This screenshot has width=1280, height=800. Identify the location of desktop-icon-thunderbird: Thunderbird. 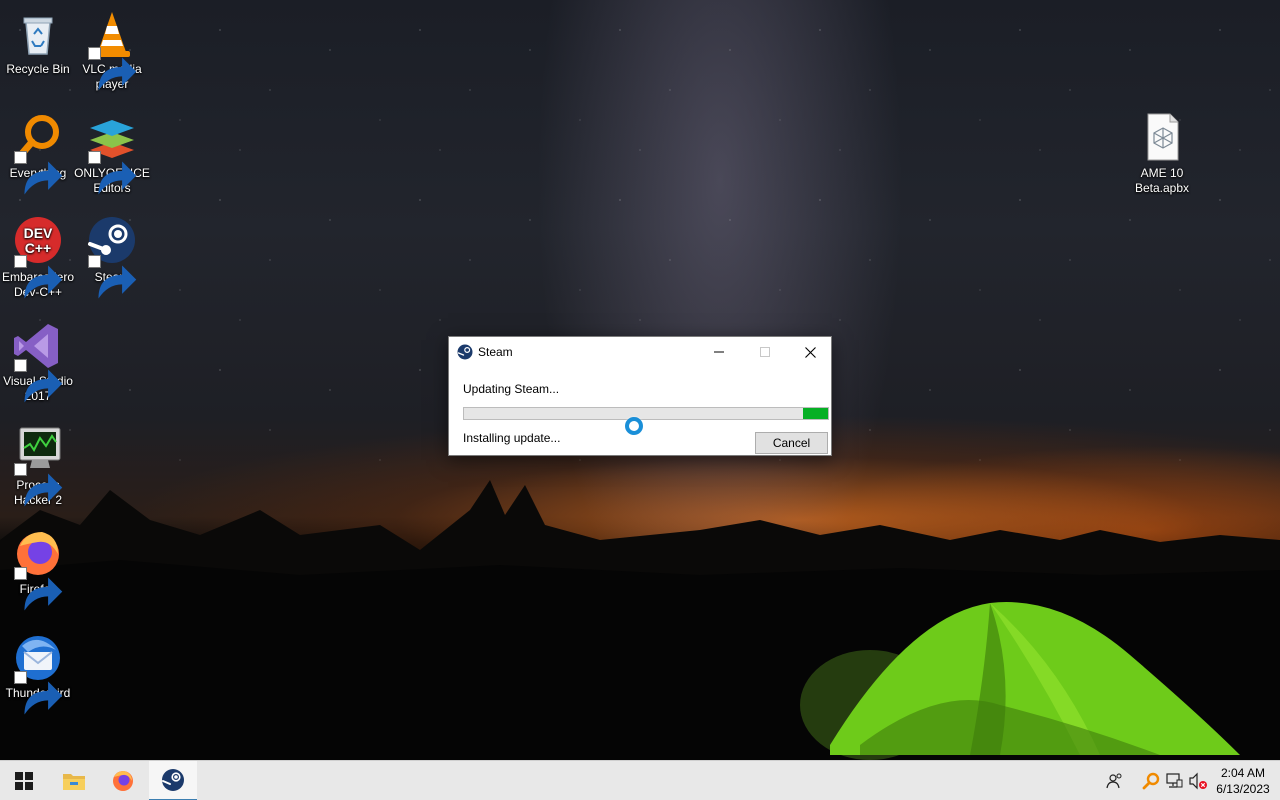
(38, 673).